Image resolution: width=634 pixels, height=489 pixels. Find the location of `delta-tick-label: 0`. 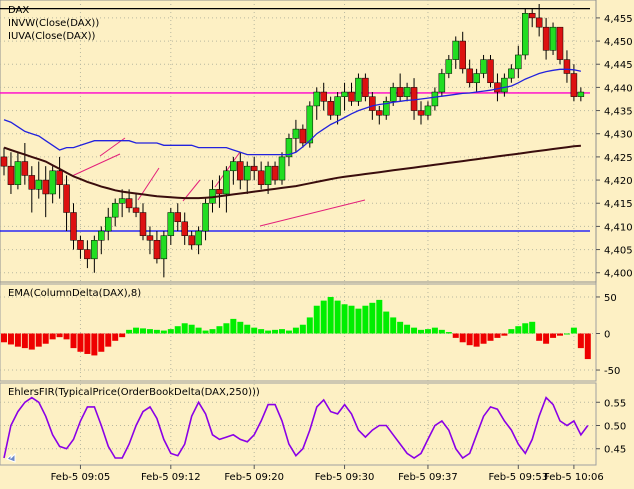

delta-tick-label: 0 is located at coordinates (607, 335).